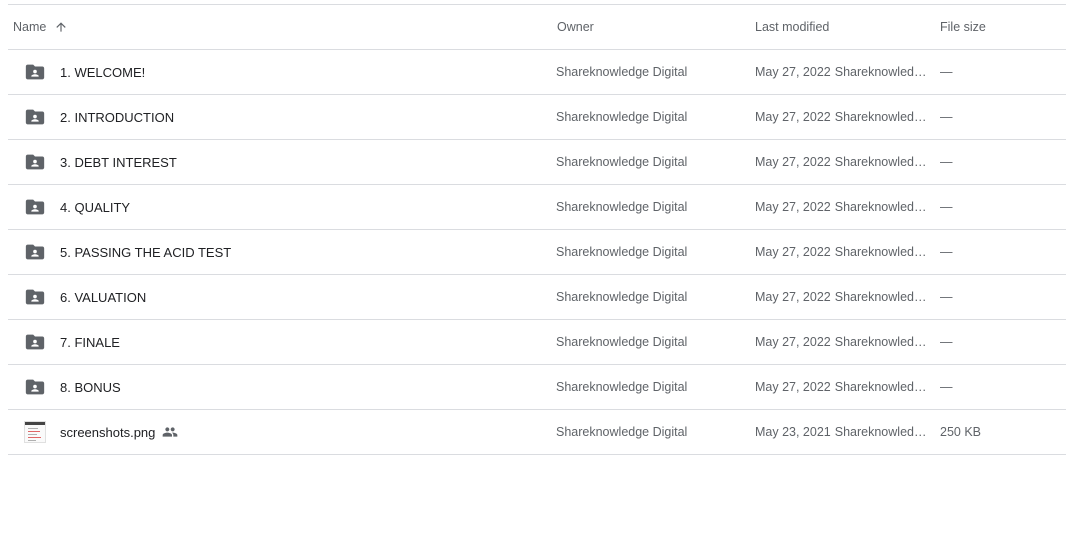 The height and width of the screenshot is (552, 1066). What do you see at coordinates (90, 387) in the screenshot?
I see `item-name: 8. BONUS` at bounding box center [90, 387].